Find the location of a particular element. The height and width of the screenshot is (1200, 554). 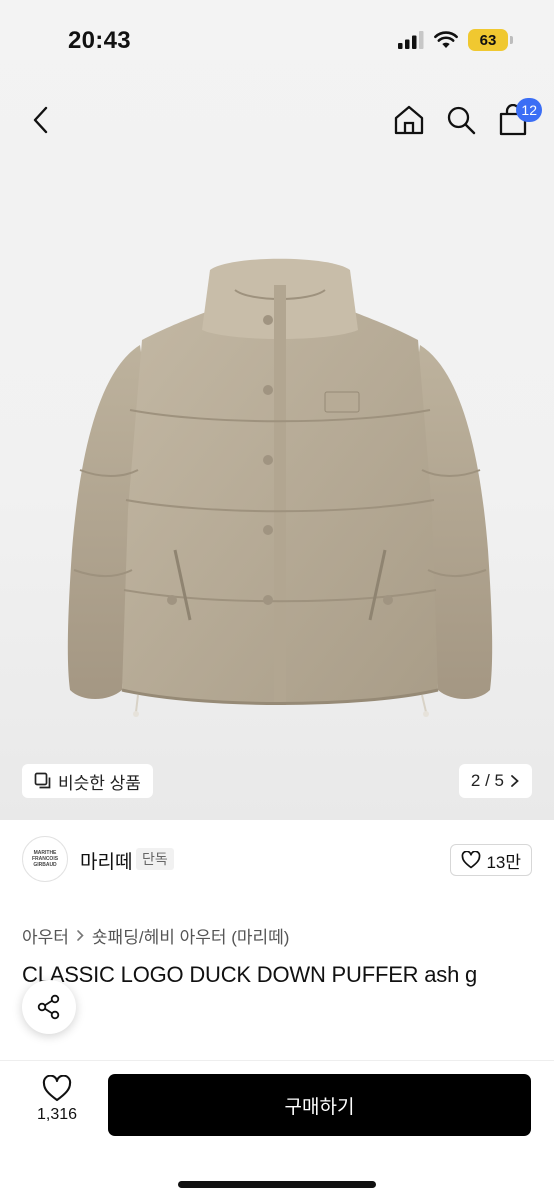

similar-icon is located at coordinates (42, 780).